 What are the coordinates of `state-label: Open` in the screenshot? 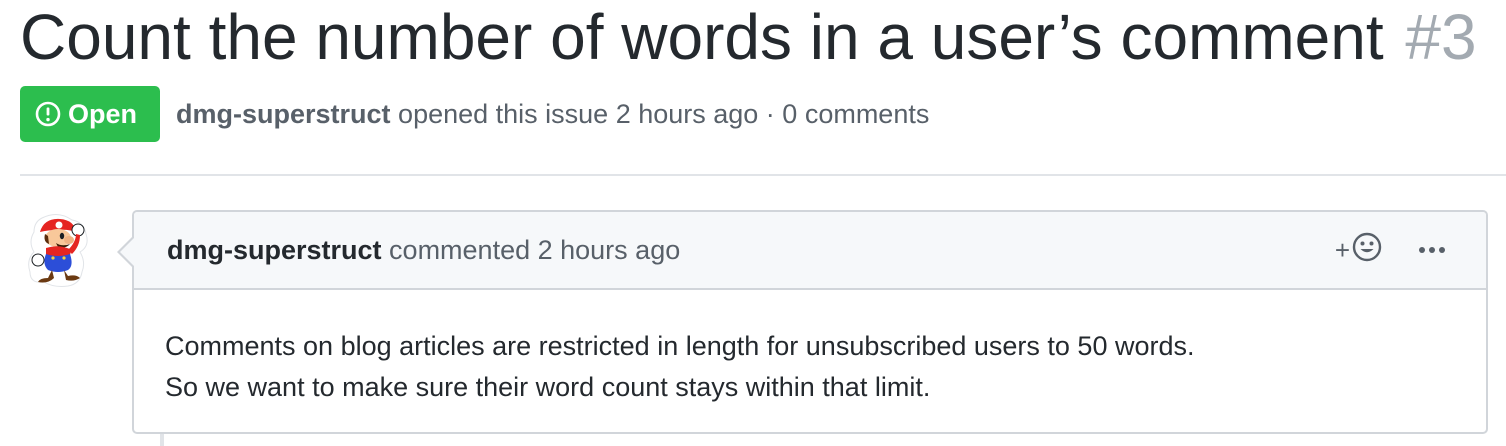 It's located at (103, 113).